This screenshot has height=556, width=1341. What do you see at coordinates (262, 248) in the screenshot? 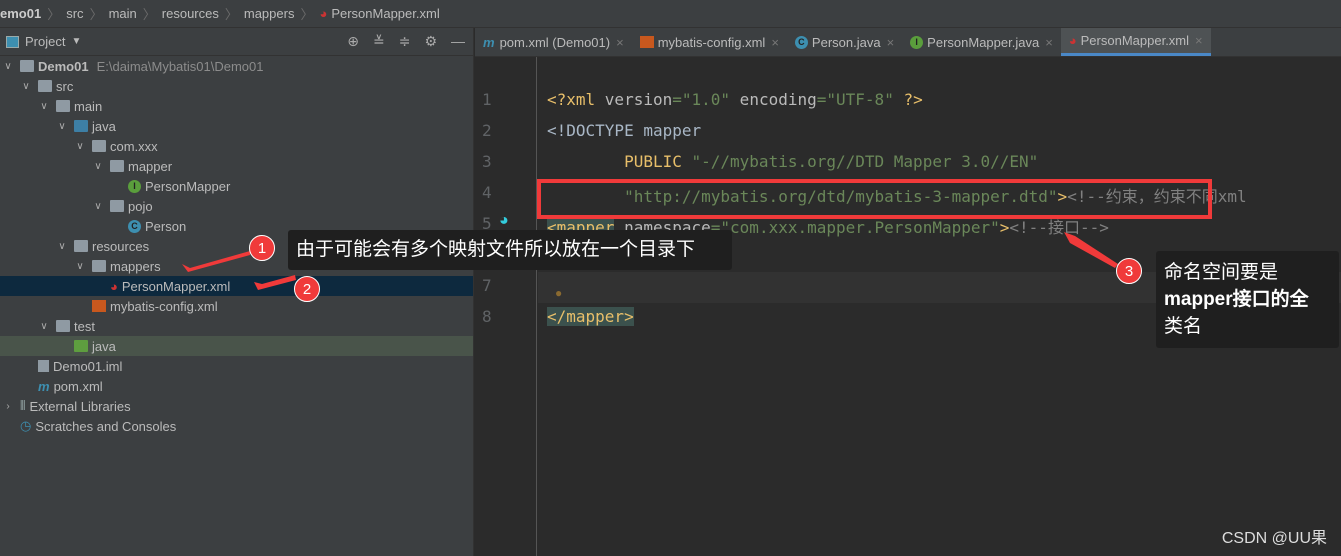
I see `annotation-badge-1: 1` at bounding box center [262, 248].